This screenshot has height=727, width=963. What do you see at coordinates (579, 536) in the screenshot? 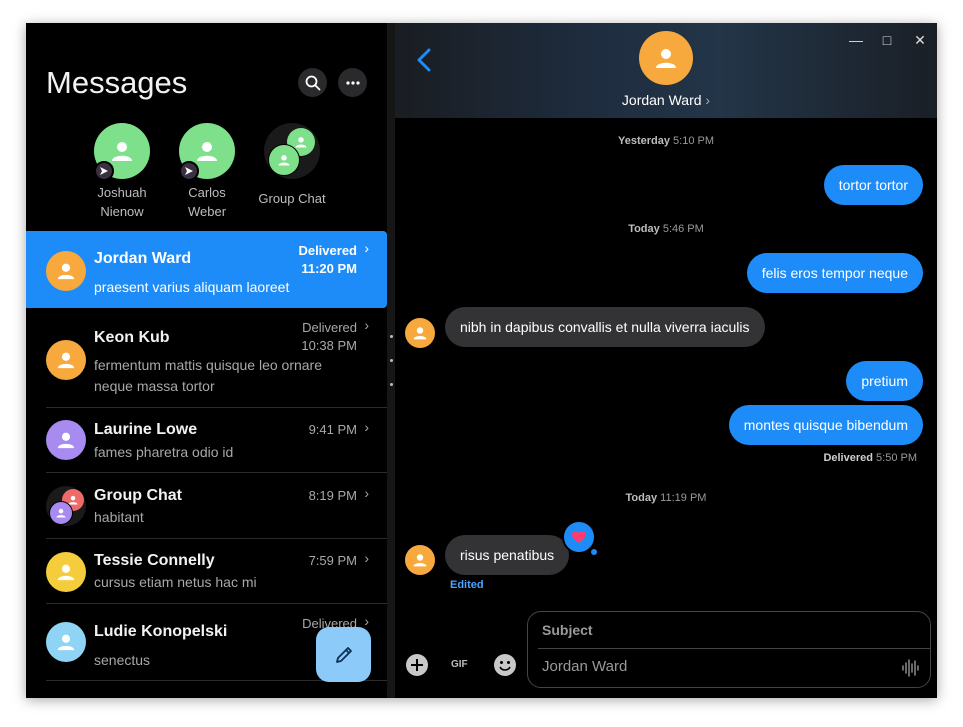
I see `heart-icon` at bounding box center [579, 536].